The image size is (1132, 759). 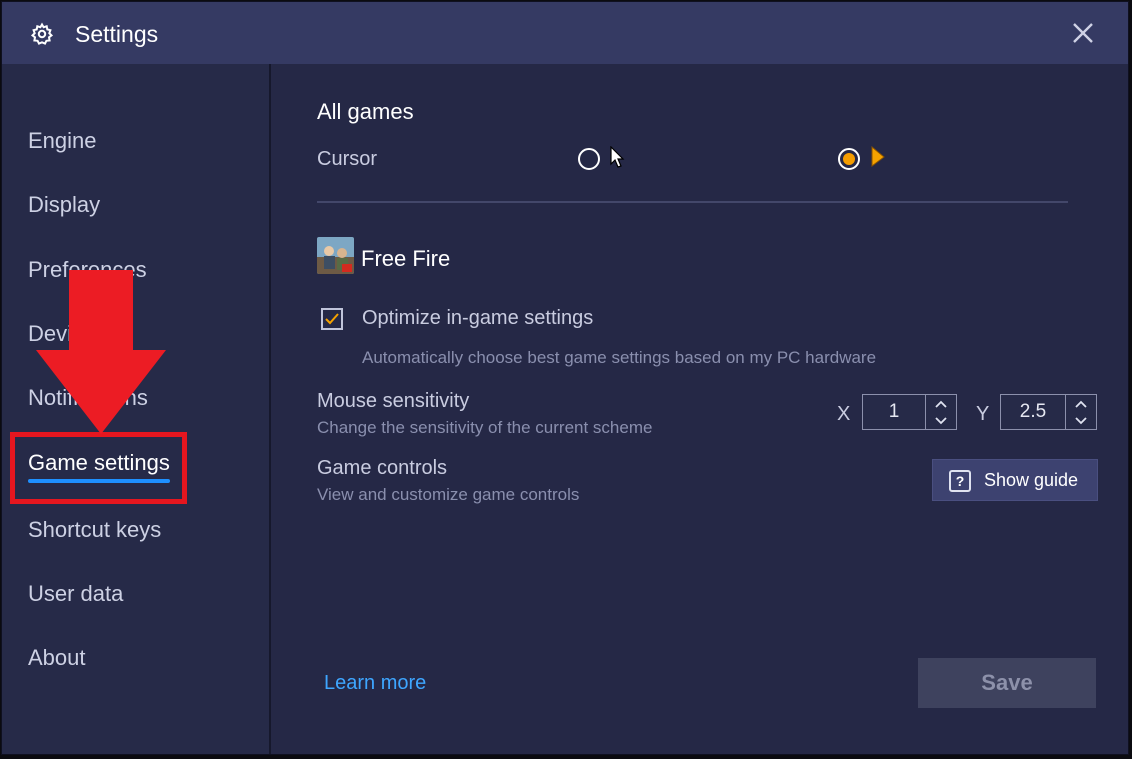 What do you see at coordinates (382, 468) in the screenshot?
I see `game-controls-label: Game controls` at bounding box center [382, 468].